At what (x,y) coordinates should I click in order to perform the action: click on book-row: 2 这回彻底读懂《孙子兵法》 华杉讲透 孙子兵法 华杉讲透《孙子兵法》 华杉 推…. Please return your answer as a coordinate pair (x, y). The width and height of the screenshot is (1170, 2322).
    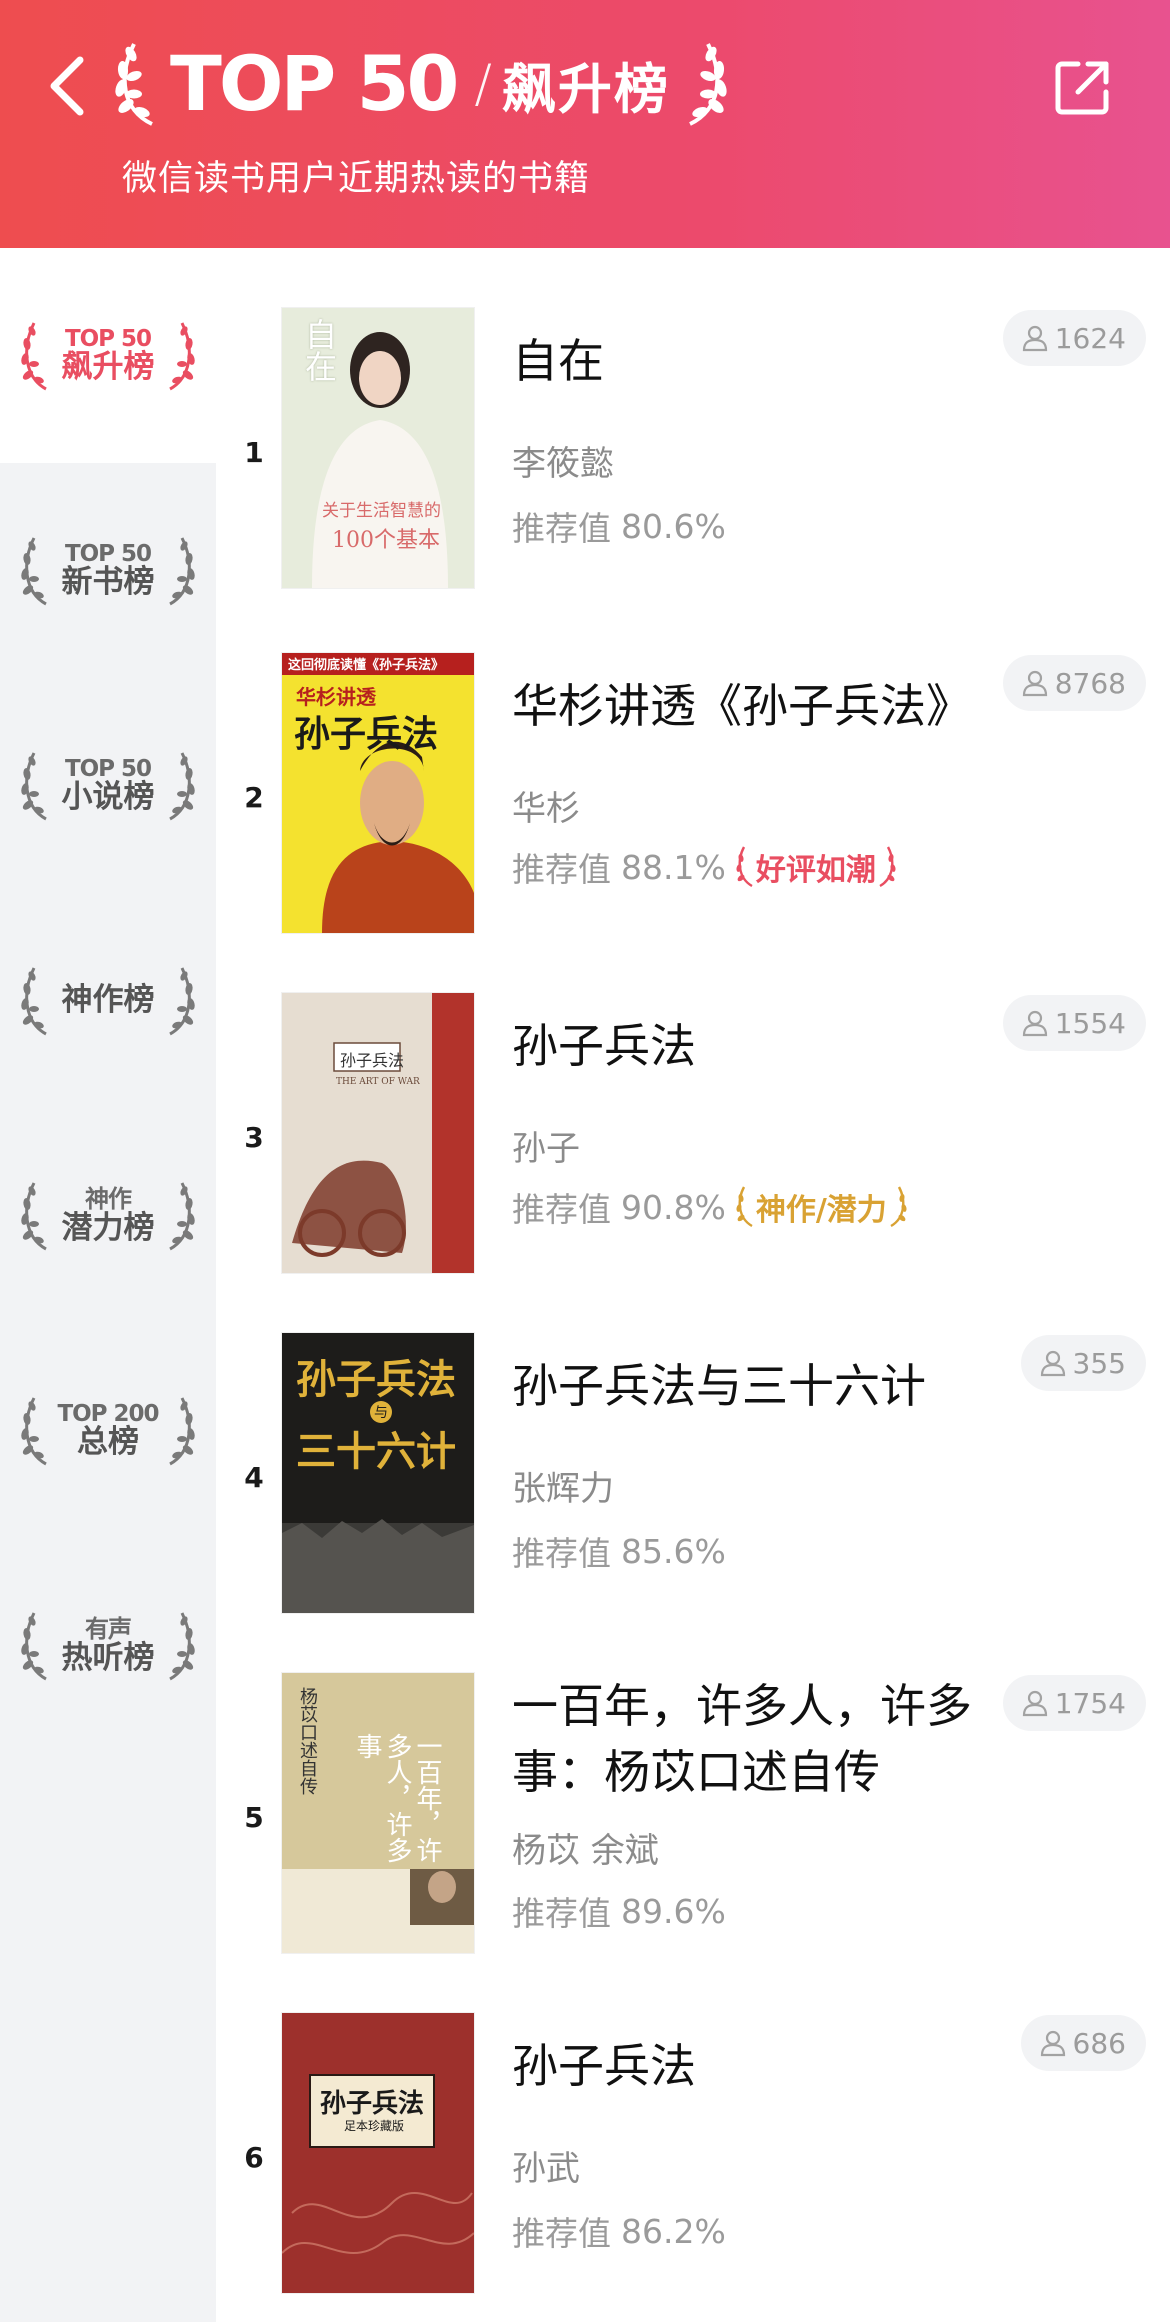
    Looking at the image, I should click on (693, 803).